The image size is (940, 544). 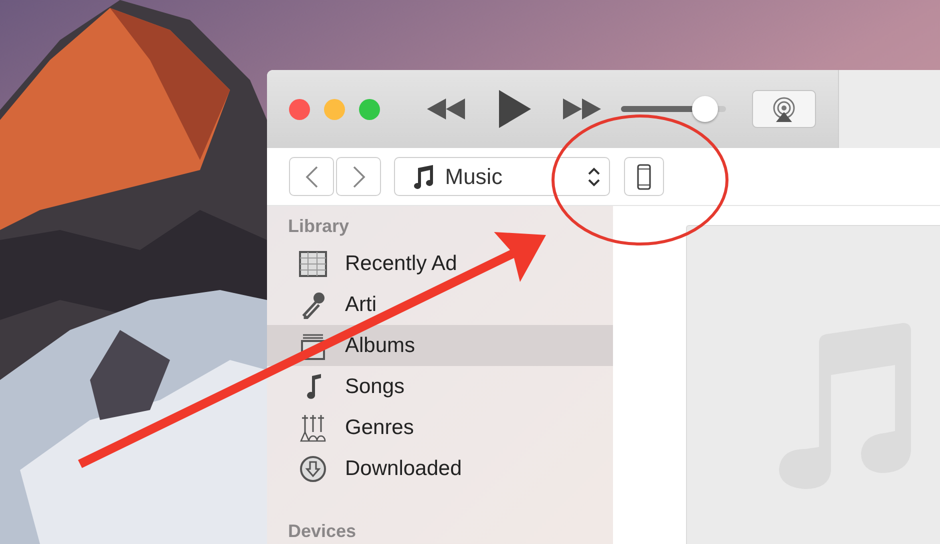 I want to click on device-button, so click(x=644, y=176).